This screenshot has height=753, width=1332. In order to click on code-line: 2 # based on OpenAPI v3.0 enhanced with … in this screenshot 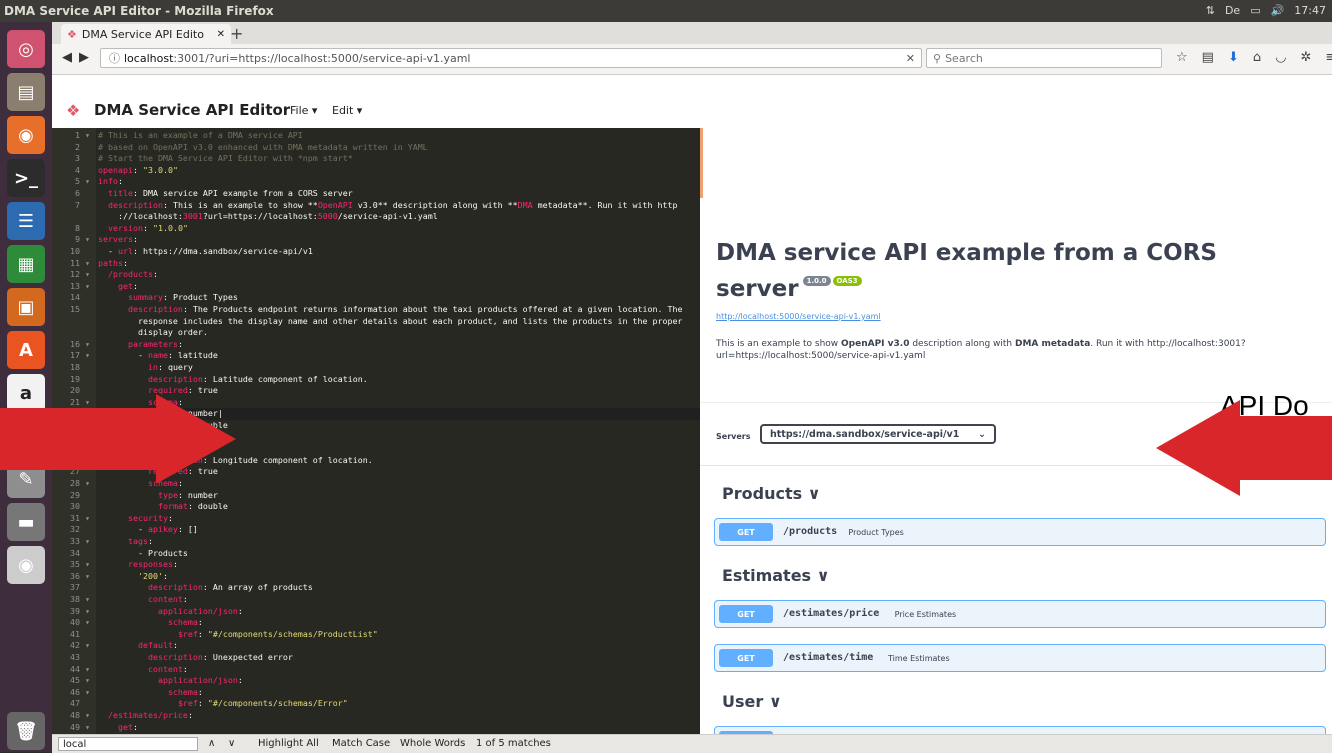, I will do `click(376, 148)`.